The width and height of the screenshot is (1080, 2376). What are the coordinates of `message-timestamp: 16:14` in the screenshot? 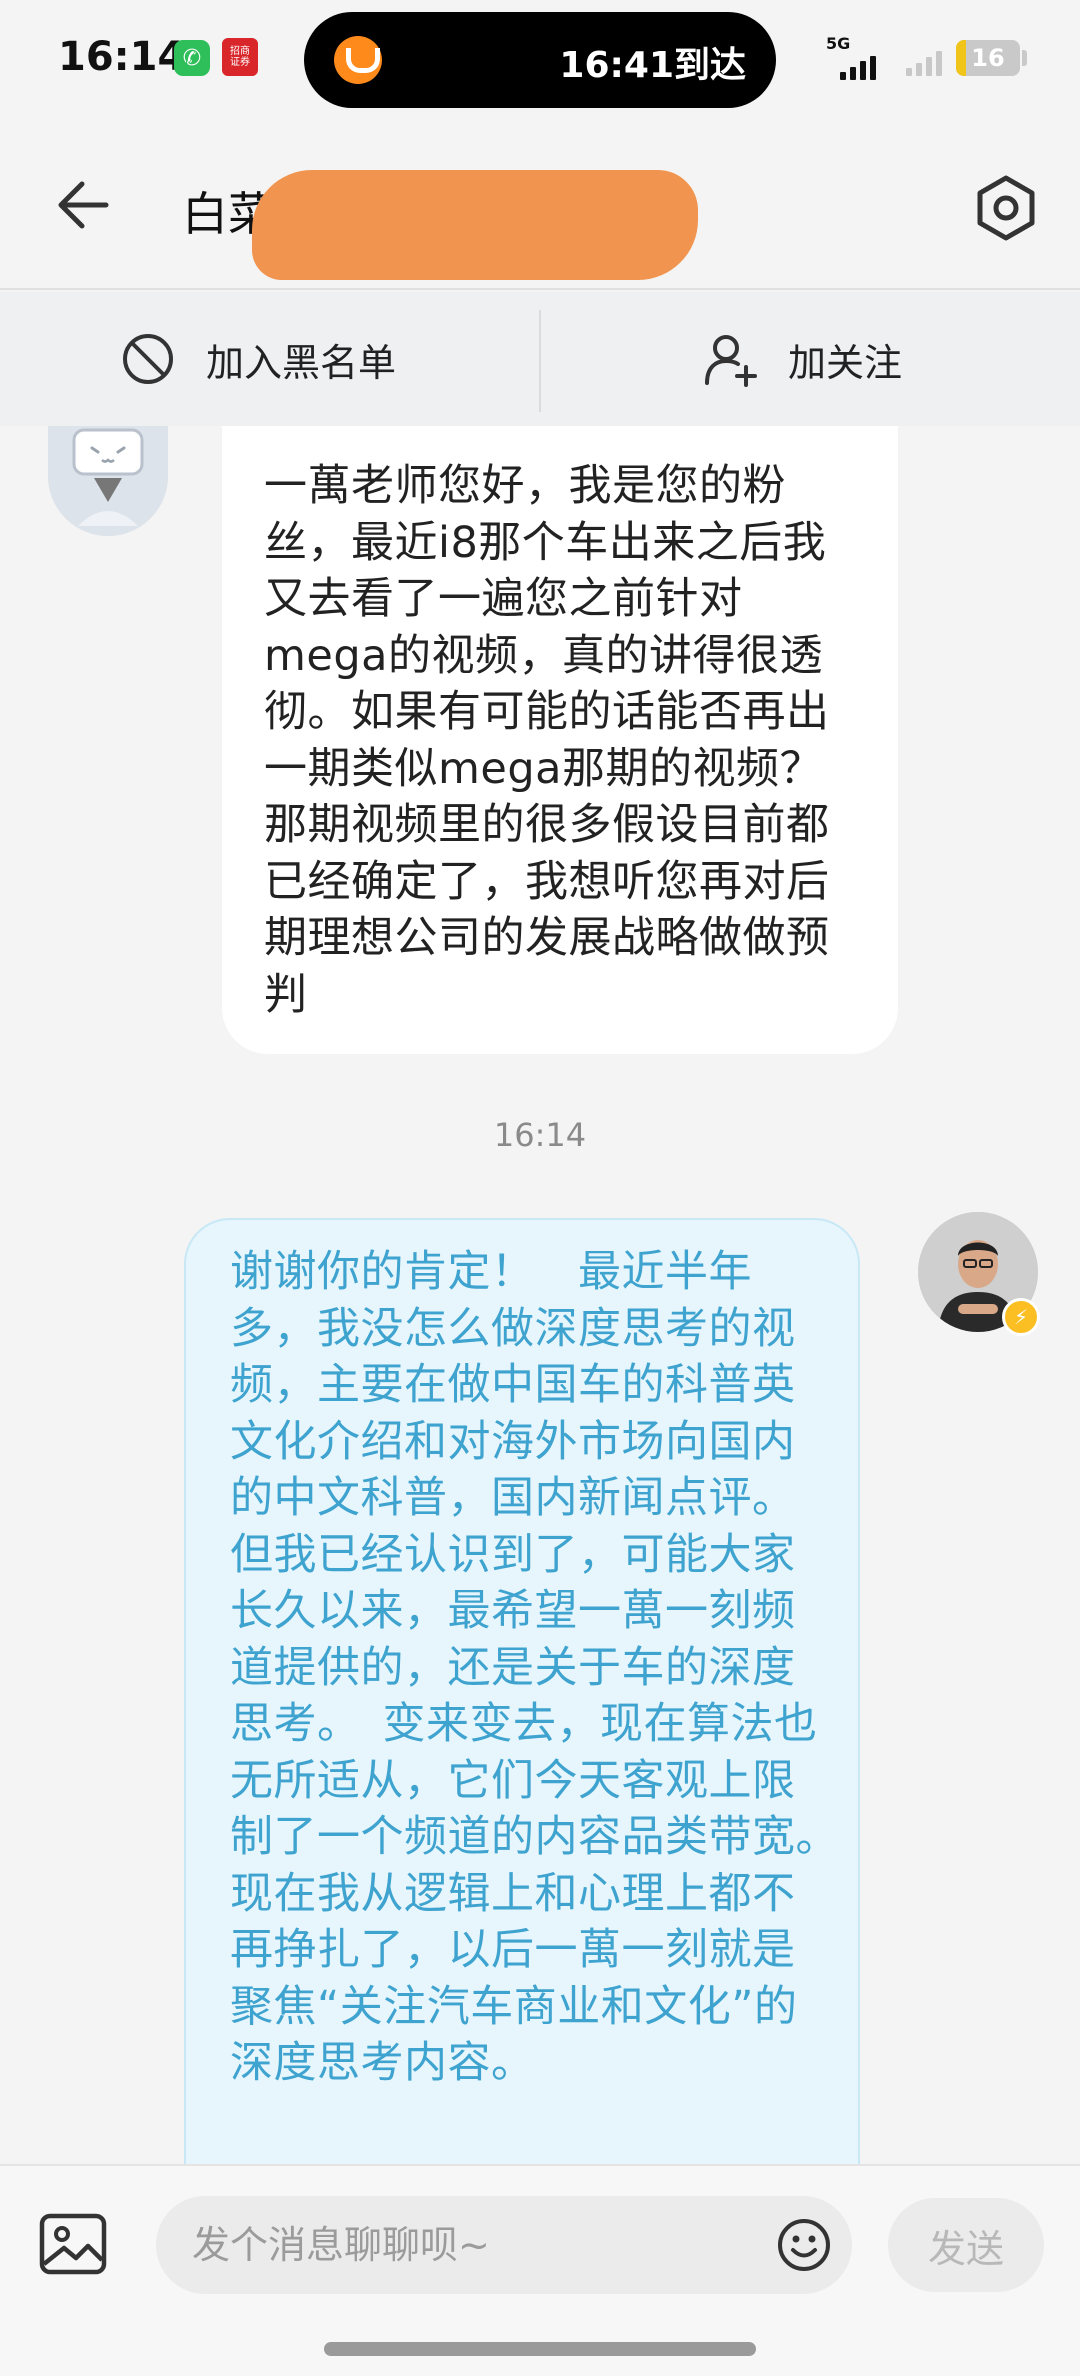 It's located at (540, 1135).